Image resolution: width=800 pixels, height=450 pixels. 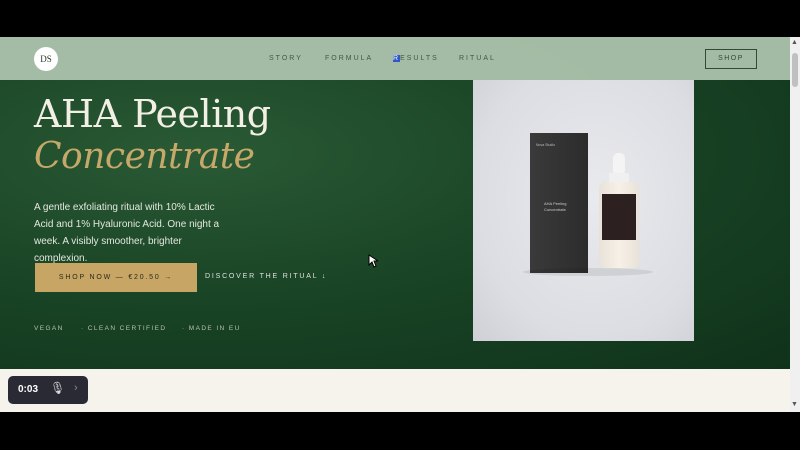 I want to click on bottle-label, so click(x=619, y=217).